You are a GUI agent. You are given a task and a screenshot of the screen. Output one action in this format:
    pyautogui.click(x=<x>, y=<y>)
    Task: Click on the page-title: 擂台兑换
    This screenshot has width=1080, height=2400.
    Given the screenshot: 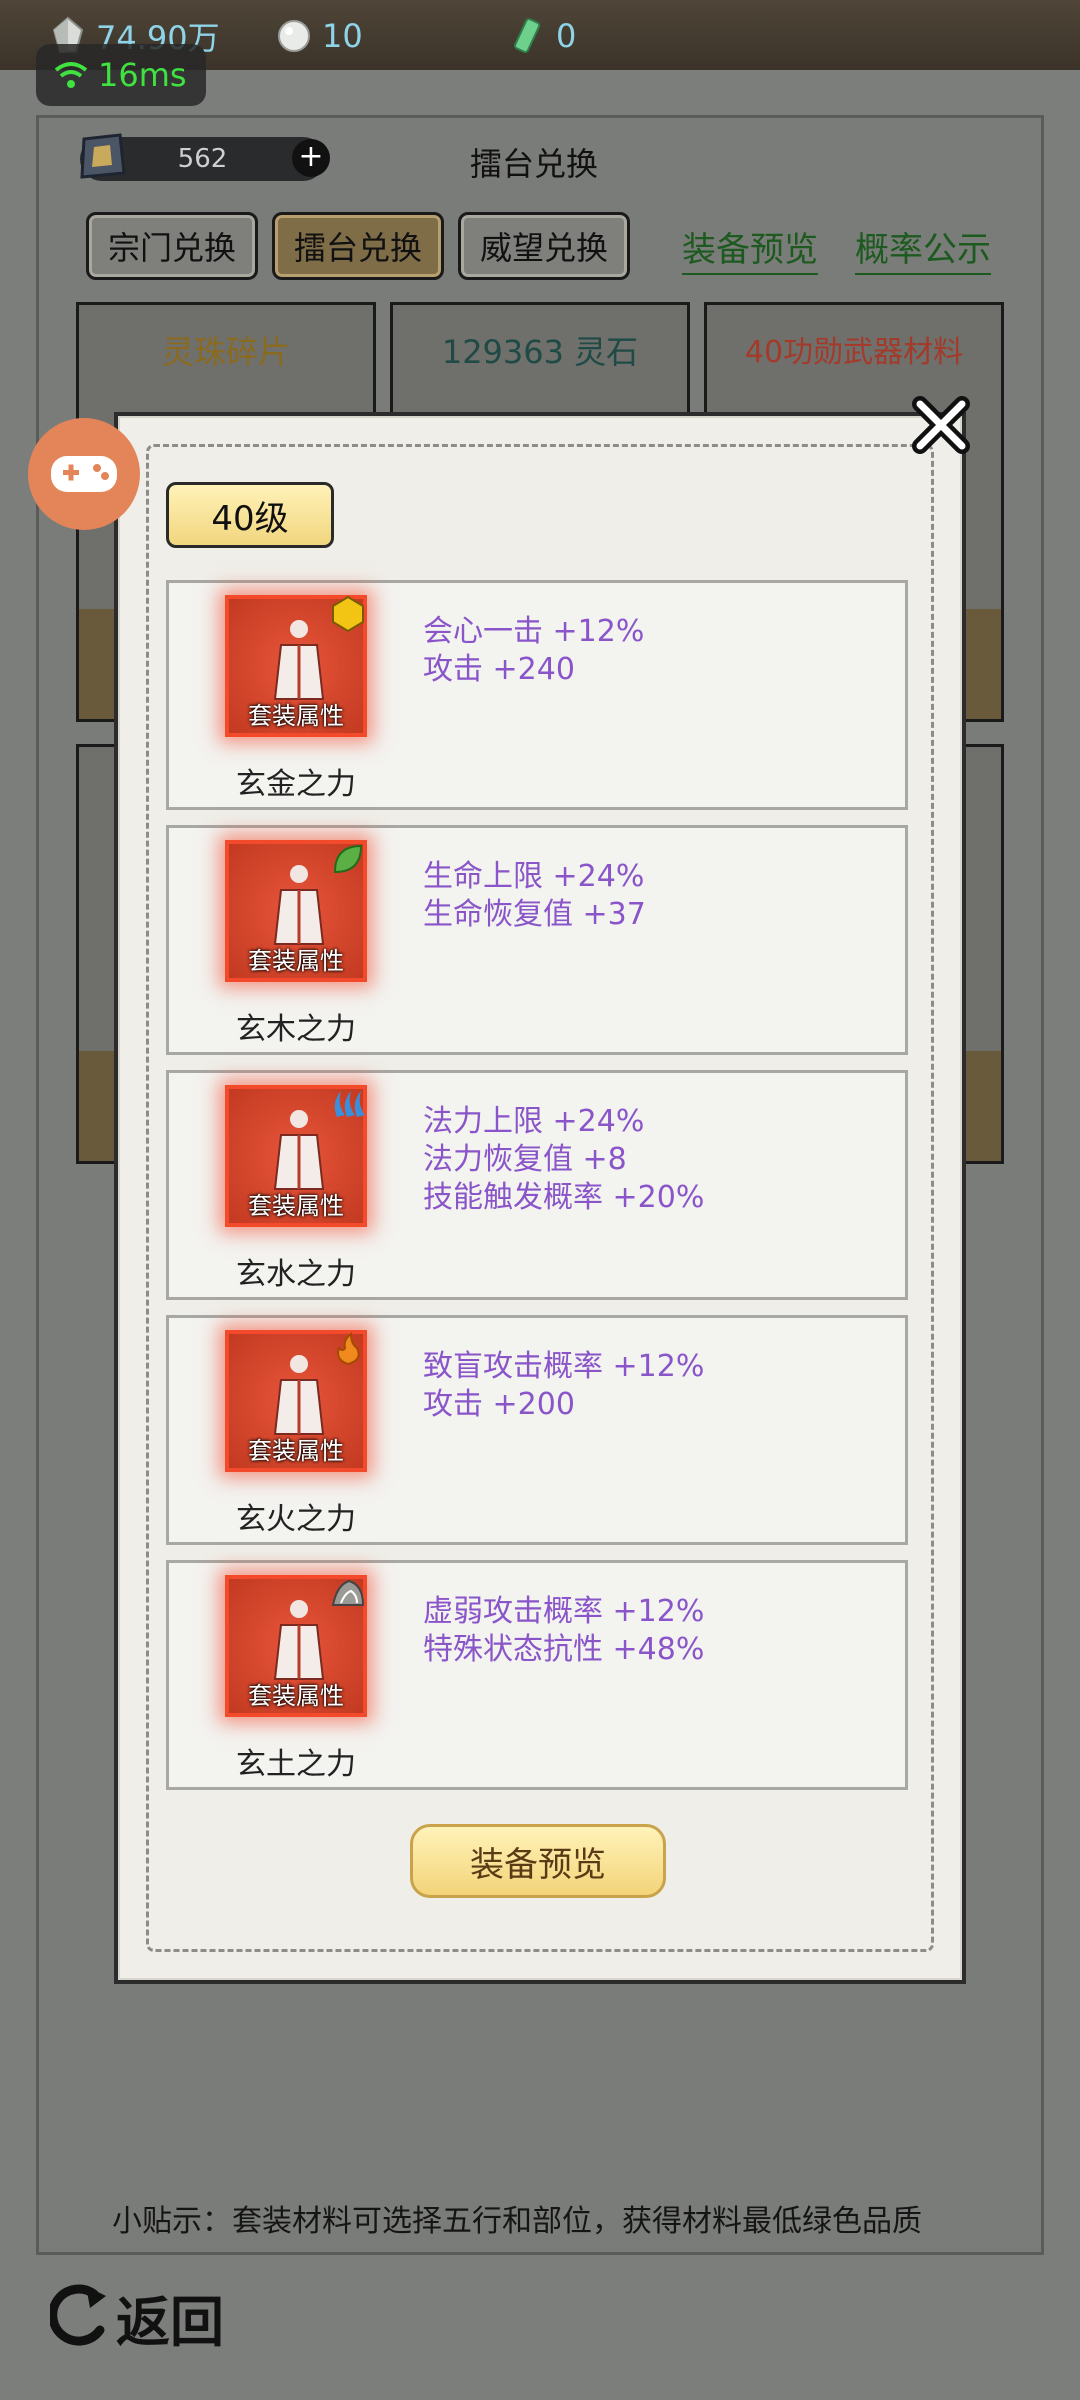 What is the action you would take?
    pyautogui.click(x=534, y=164)
    